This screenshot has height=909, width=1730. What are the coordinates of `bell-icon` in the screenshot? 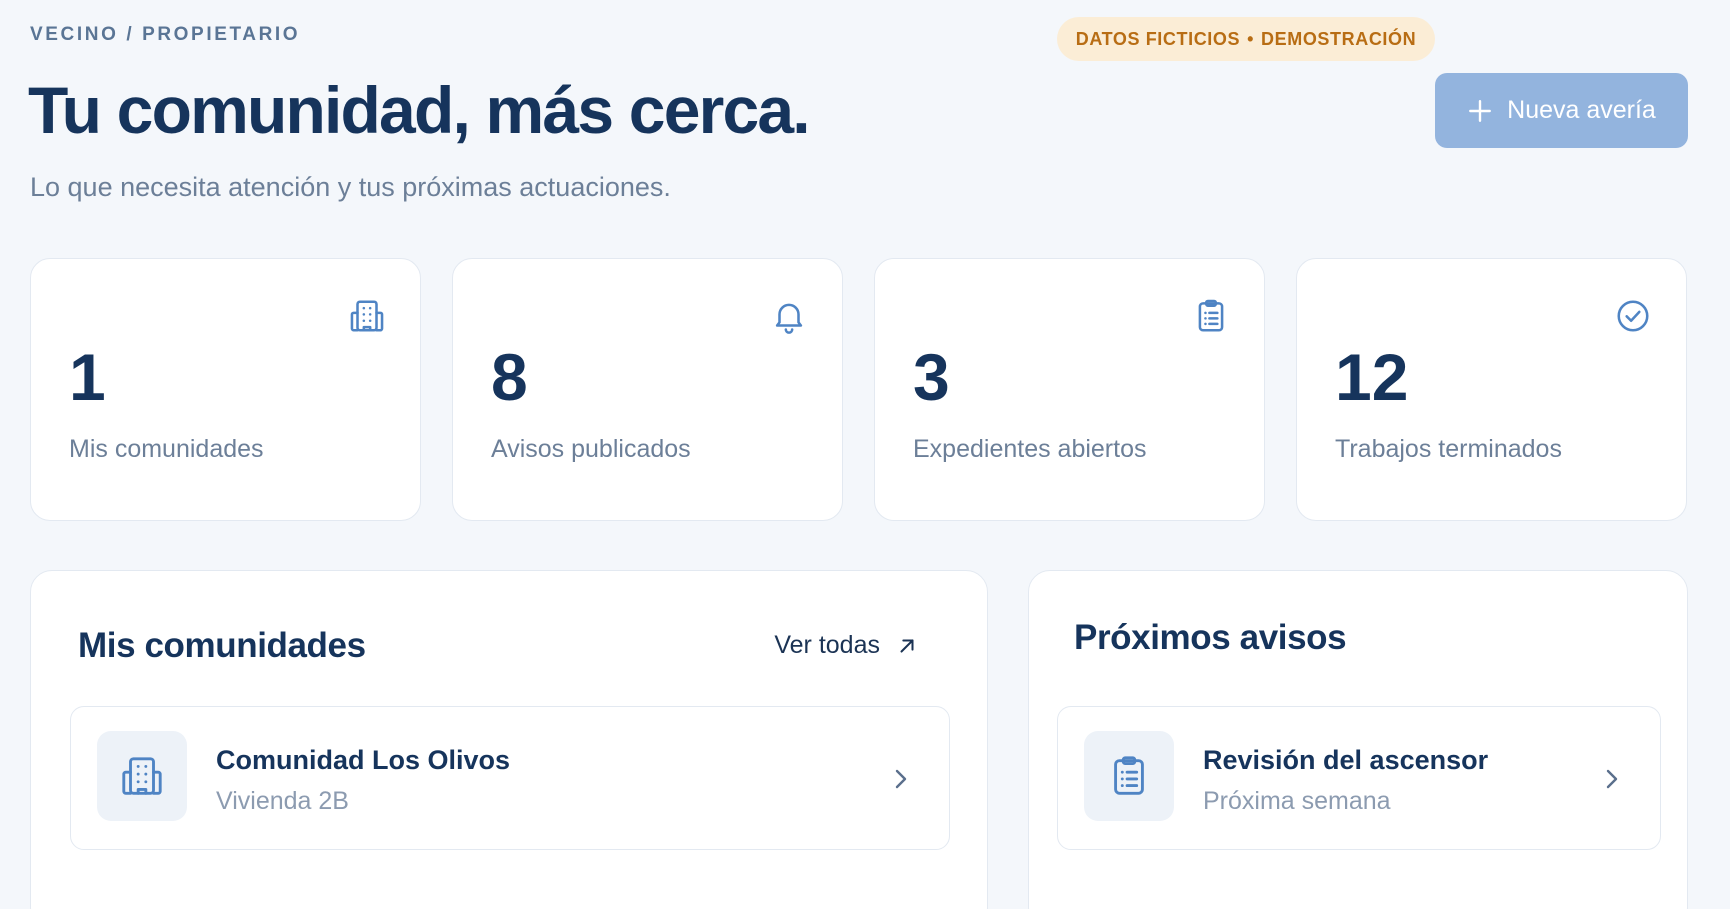 It's located at (789, 318).